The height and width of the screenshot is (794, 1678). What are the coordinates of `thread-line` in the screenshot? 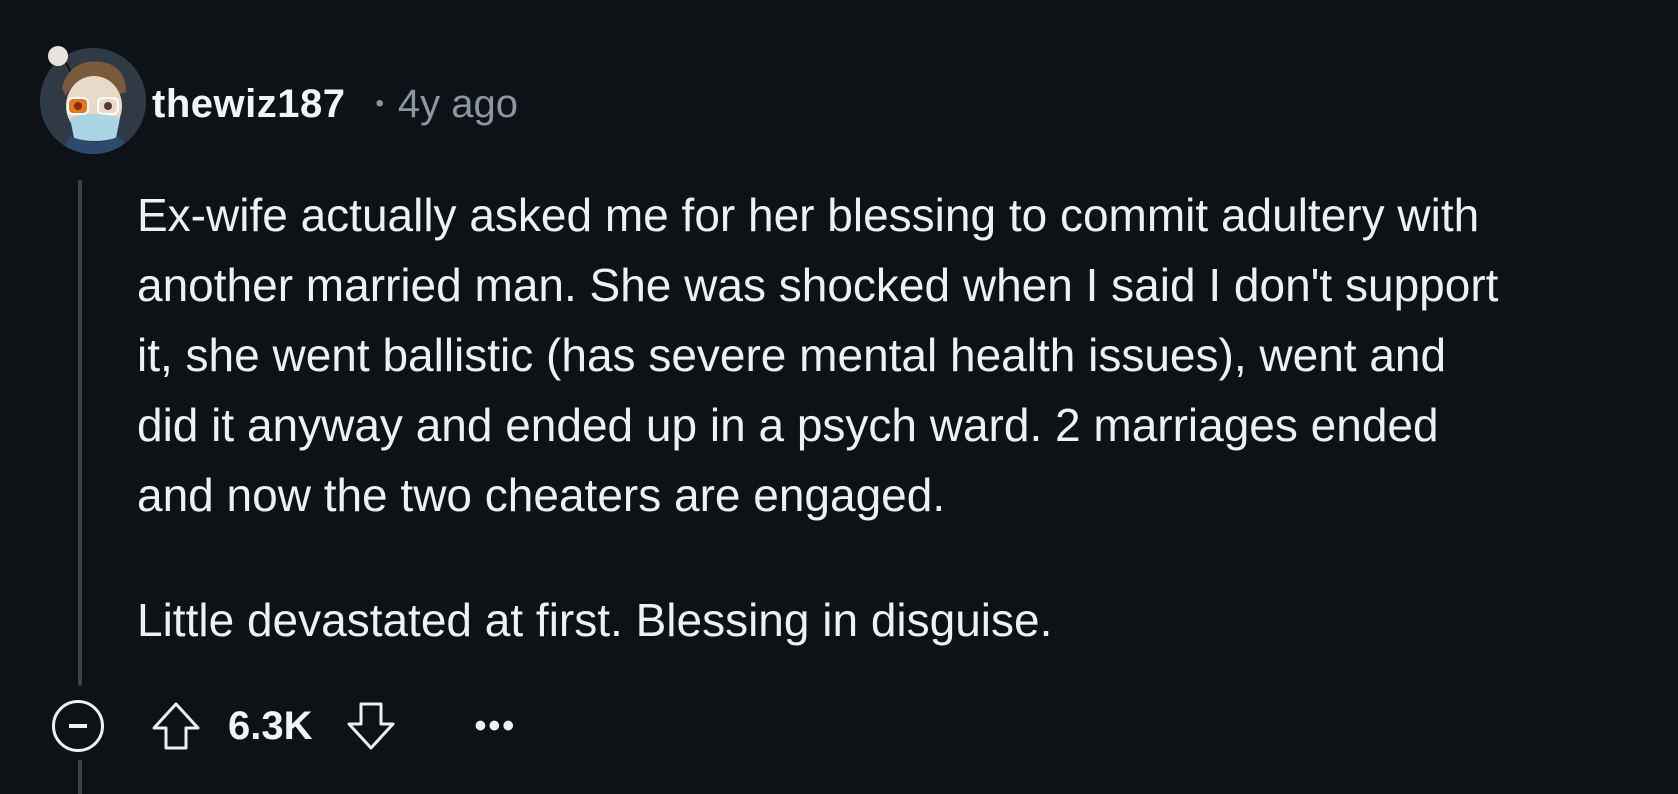 It's located at (80, 433).